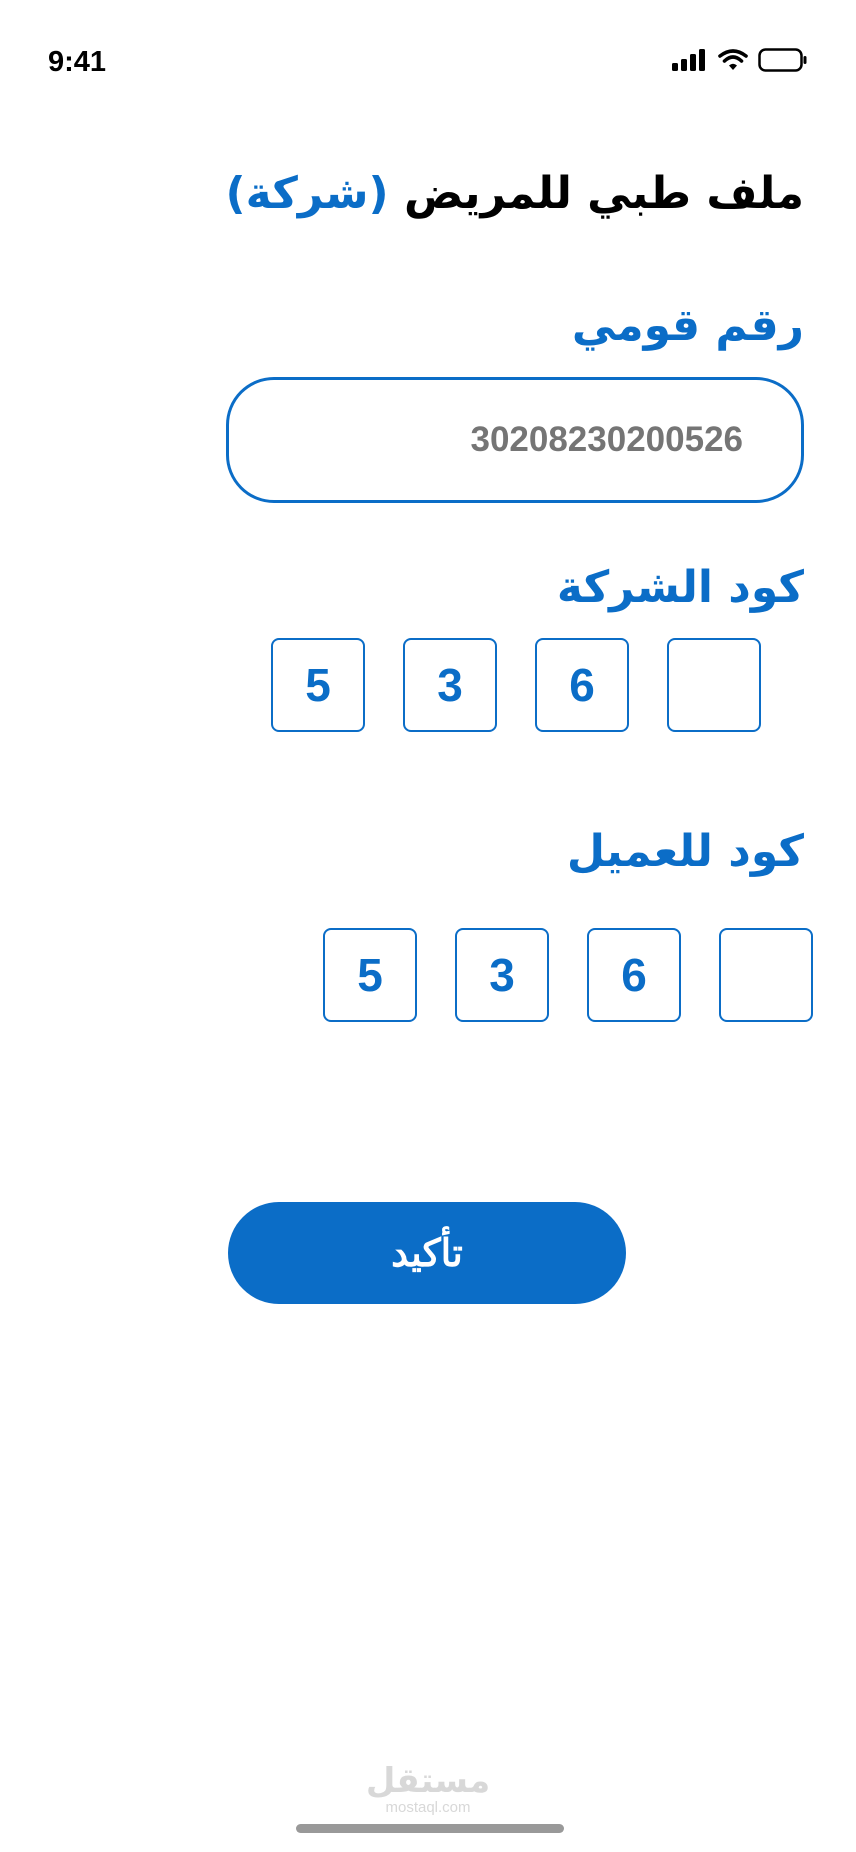 Image resolution: width=856 pixels, height=1852 pixels. I want to click on home-indicator, so click(430, 1828).